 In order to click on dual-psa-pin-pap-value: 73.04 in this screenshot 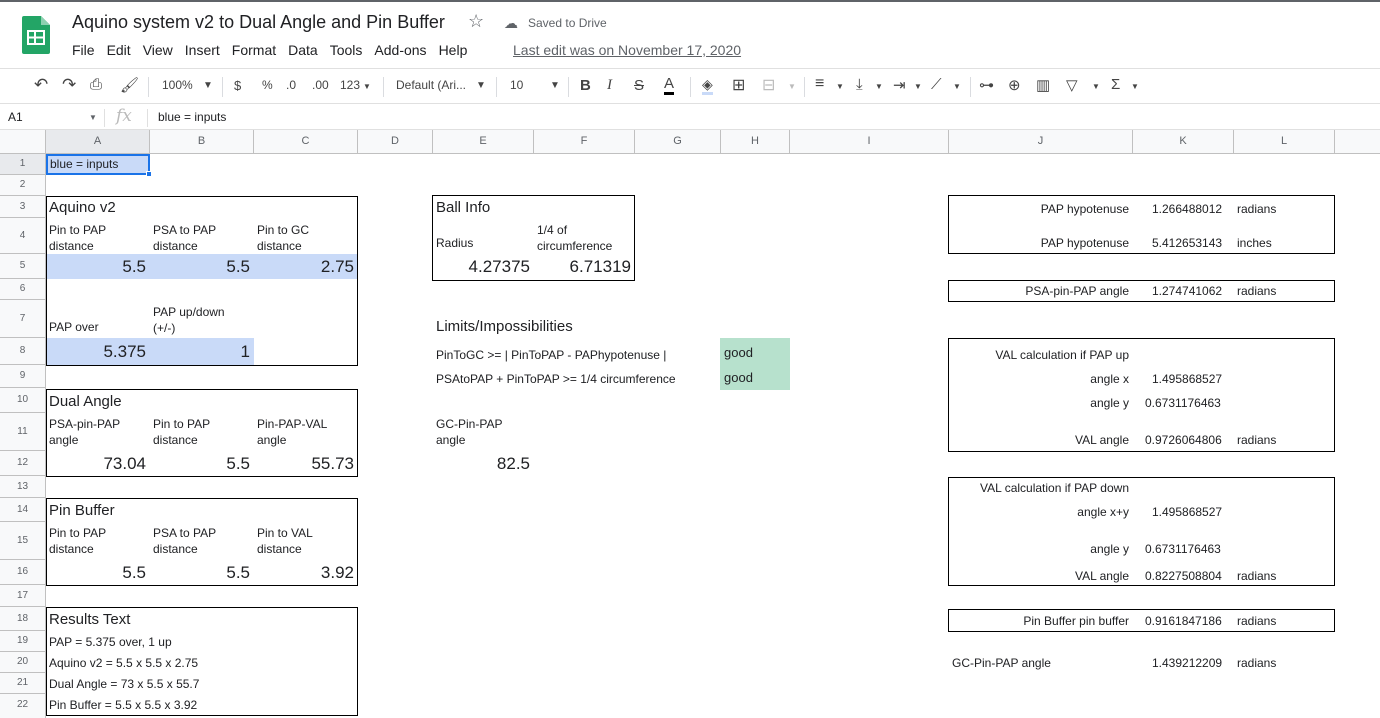, I will do `click(96, 464)`.